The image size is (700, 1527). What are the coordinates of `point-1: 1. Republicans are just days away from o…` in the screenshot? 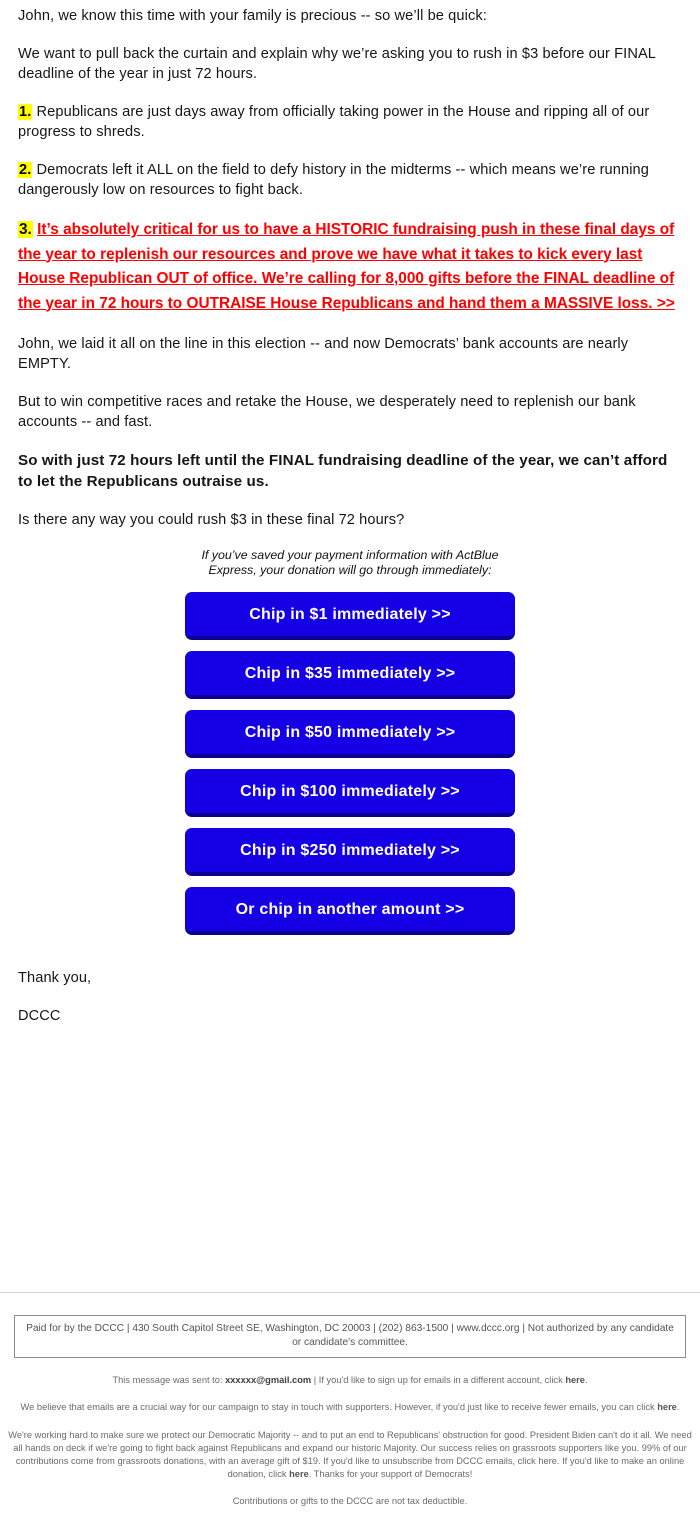 It's located at (350, 122).